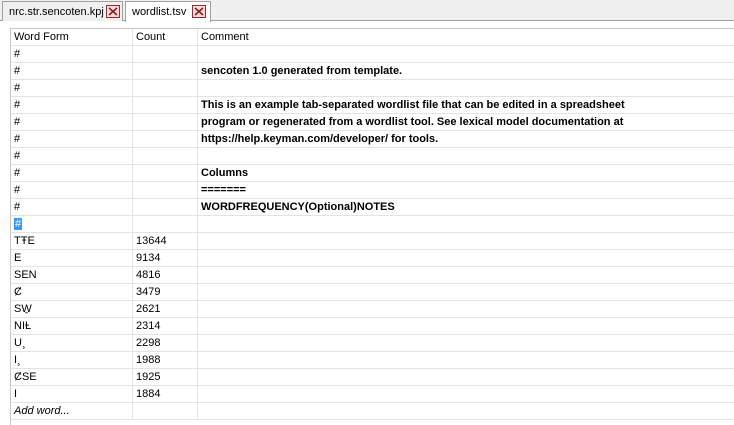 This screenshot has height=425, width=734. What do you see at coordinates (165, 309) in the screenshot?
I see `count-cell: 2621` at bounding box center [165, 309].